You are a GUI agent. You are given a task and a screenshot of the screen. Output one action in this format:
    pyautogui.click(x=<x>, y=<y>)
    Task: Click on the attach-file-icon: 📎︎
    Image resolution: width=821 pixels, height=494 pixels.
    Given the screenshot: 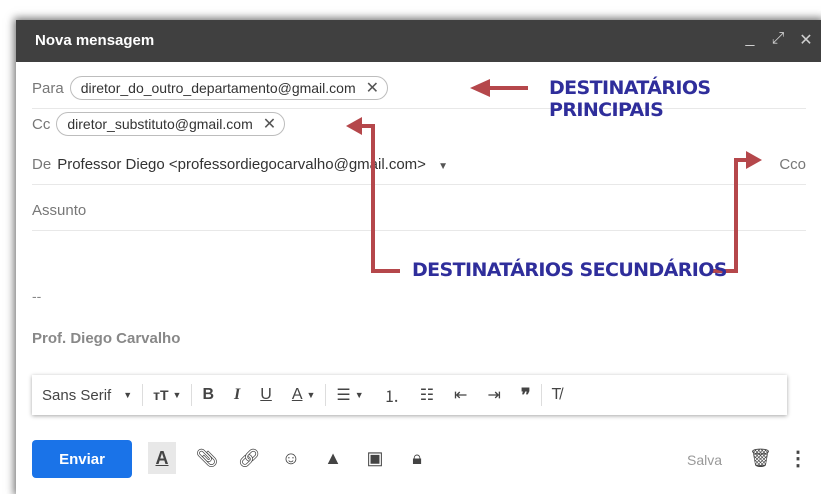 What is the action you would take?
    pyautogui.click(x=207, y=458)
    